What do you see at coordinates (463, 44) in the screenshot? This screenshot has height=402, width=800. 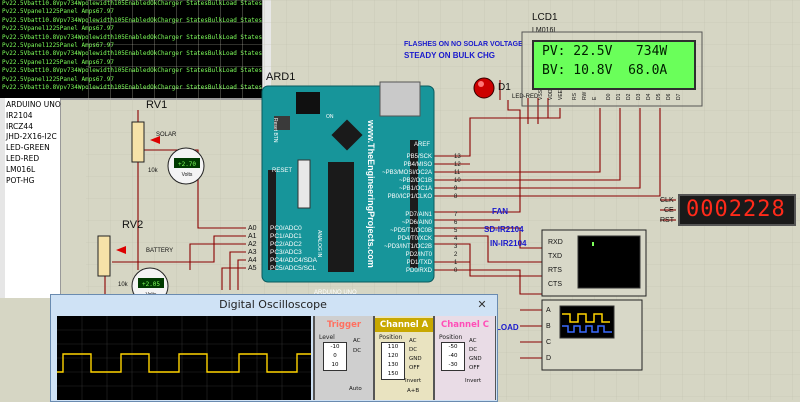 I see `annotation-note: FLASHES ON NO SOLAR VOLTAGE` at bounding box center [463, 44].